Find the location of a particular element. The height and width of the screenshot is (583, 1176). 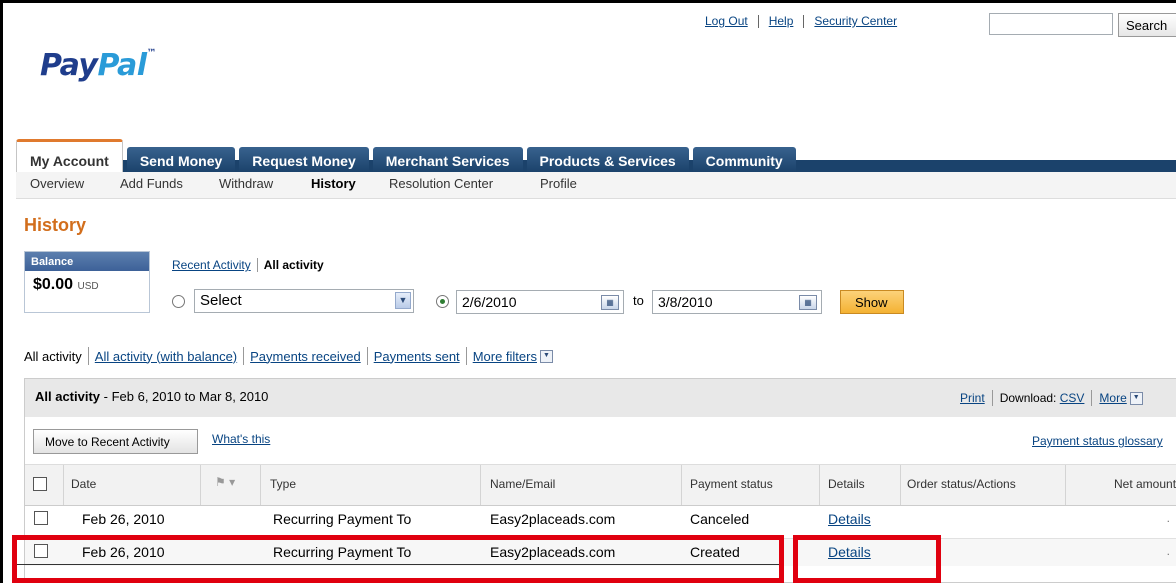

flag-icon: ⚑ ▾ is located at coordinates (225, 482).